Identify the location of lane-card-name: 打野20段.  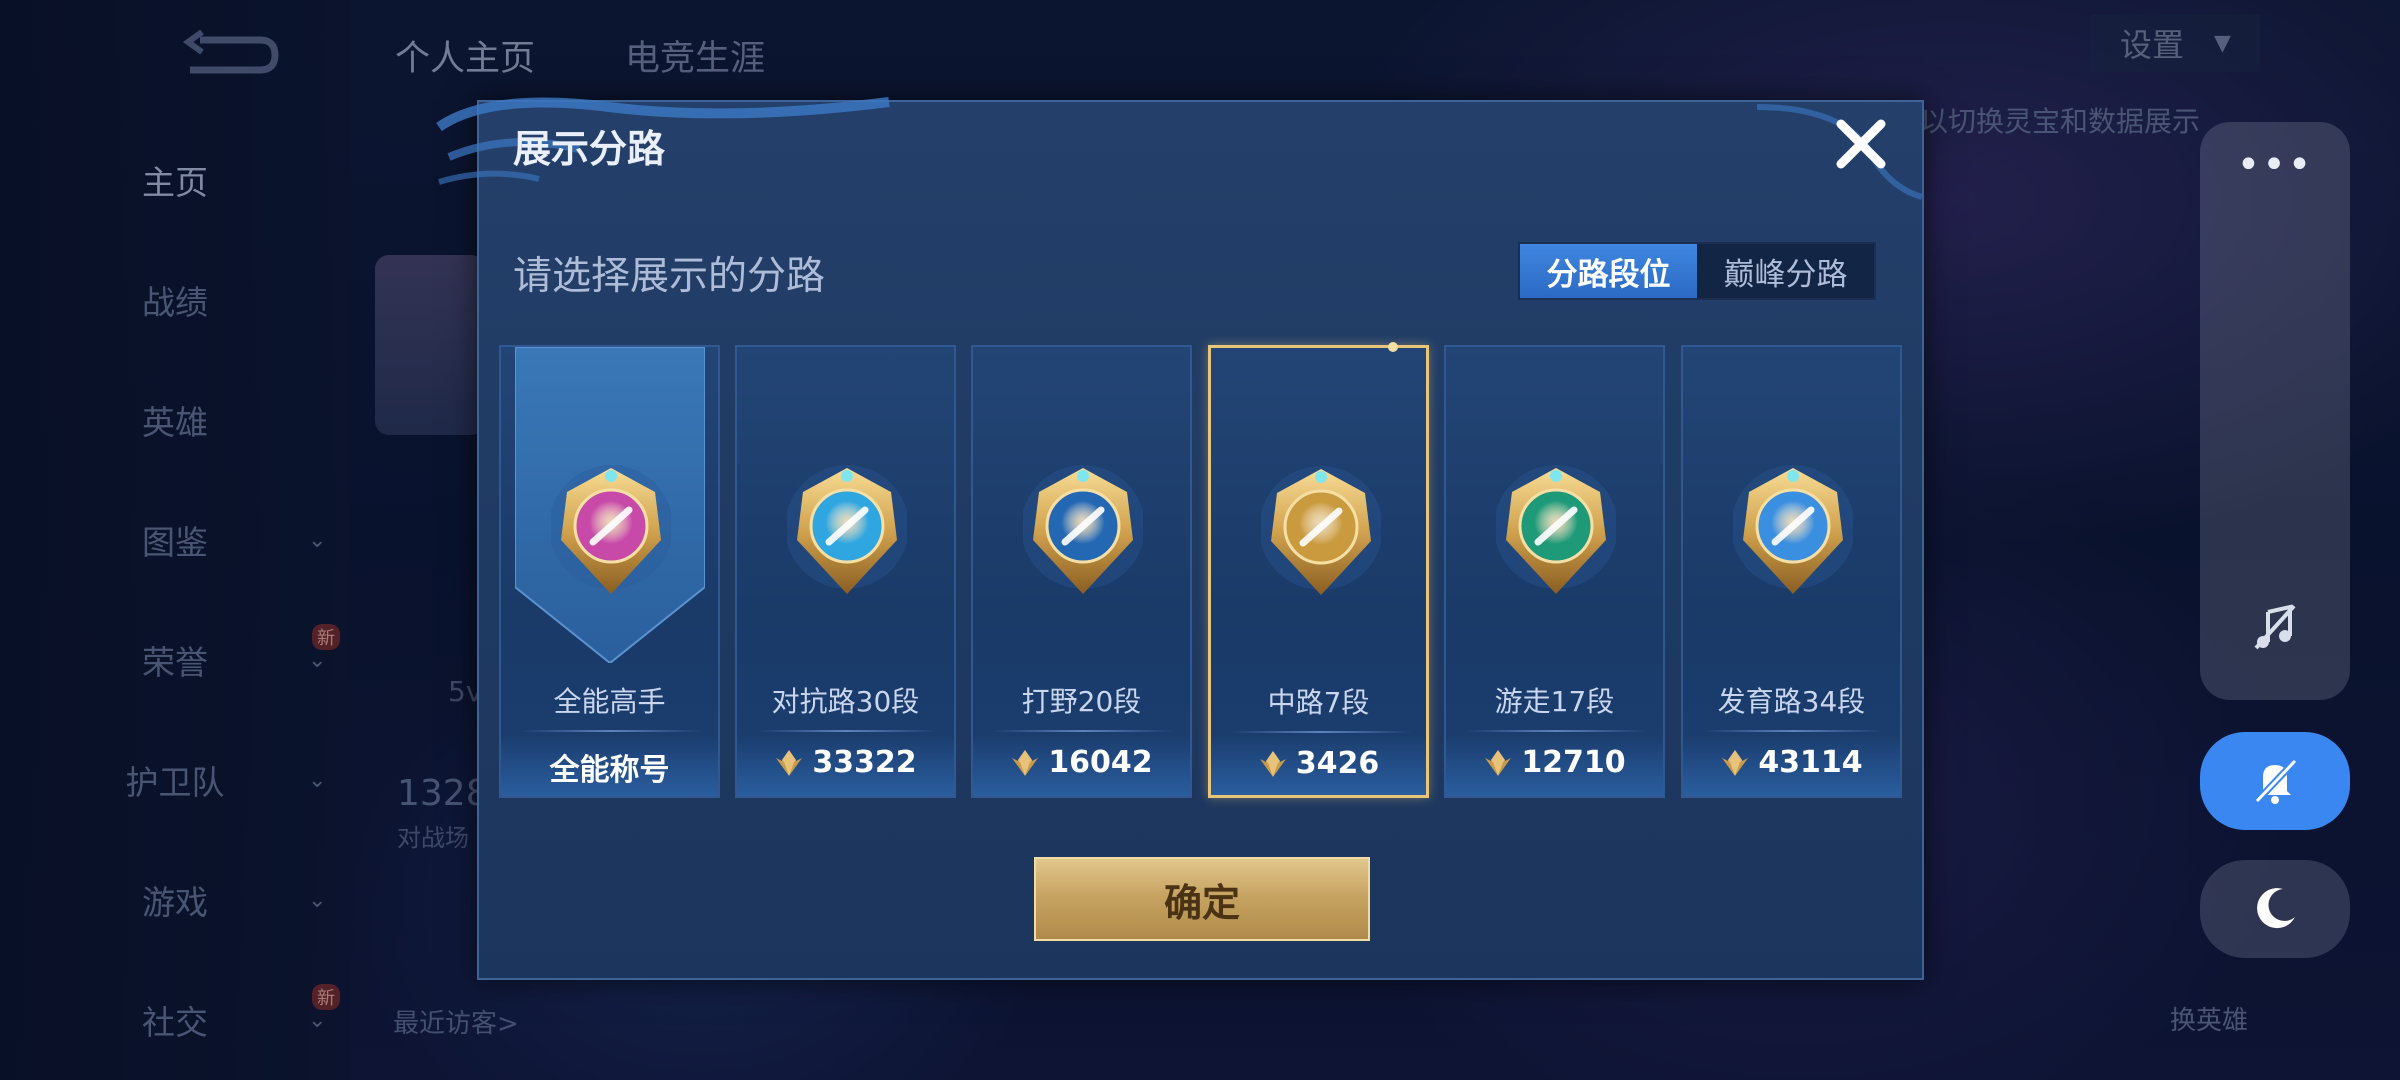
(1081, 701).